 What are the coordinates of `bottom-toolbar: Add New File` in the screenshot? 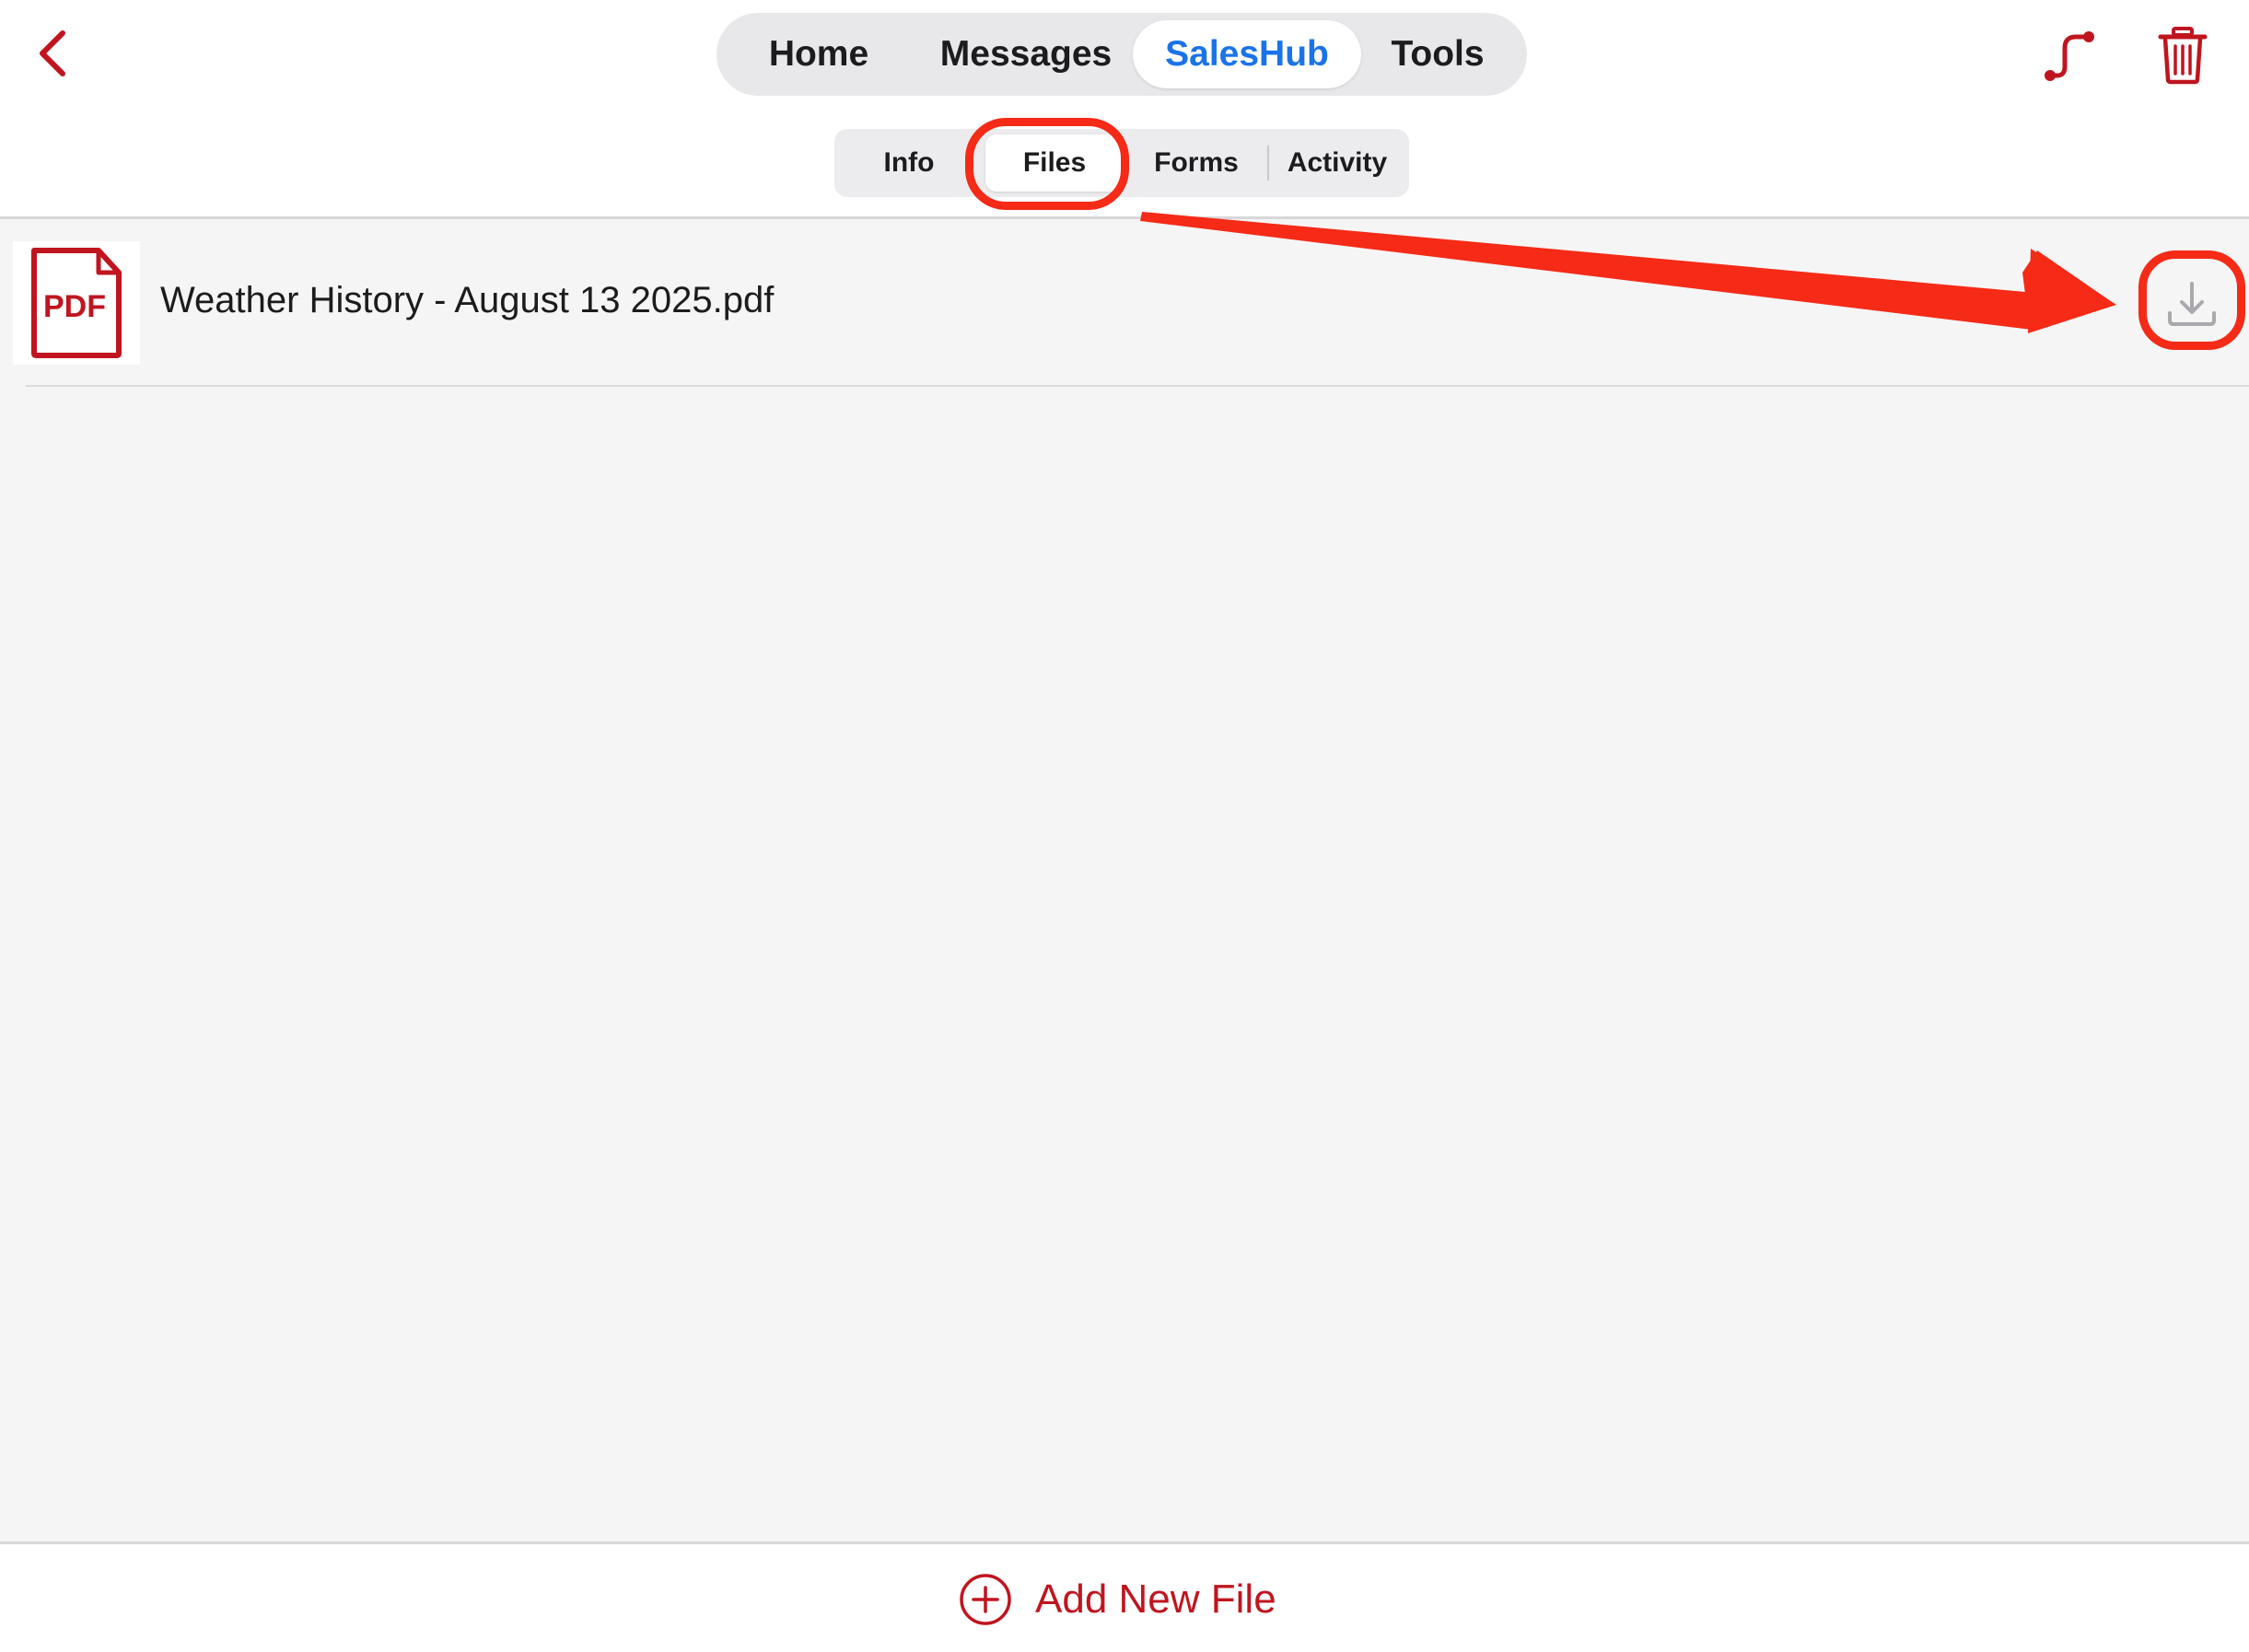 It's located at (1124, 1596).